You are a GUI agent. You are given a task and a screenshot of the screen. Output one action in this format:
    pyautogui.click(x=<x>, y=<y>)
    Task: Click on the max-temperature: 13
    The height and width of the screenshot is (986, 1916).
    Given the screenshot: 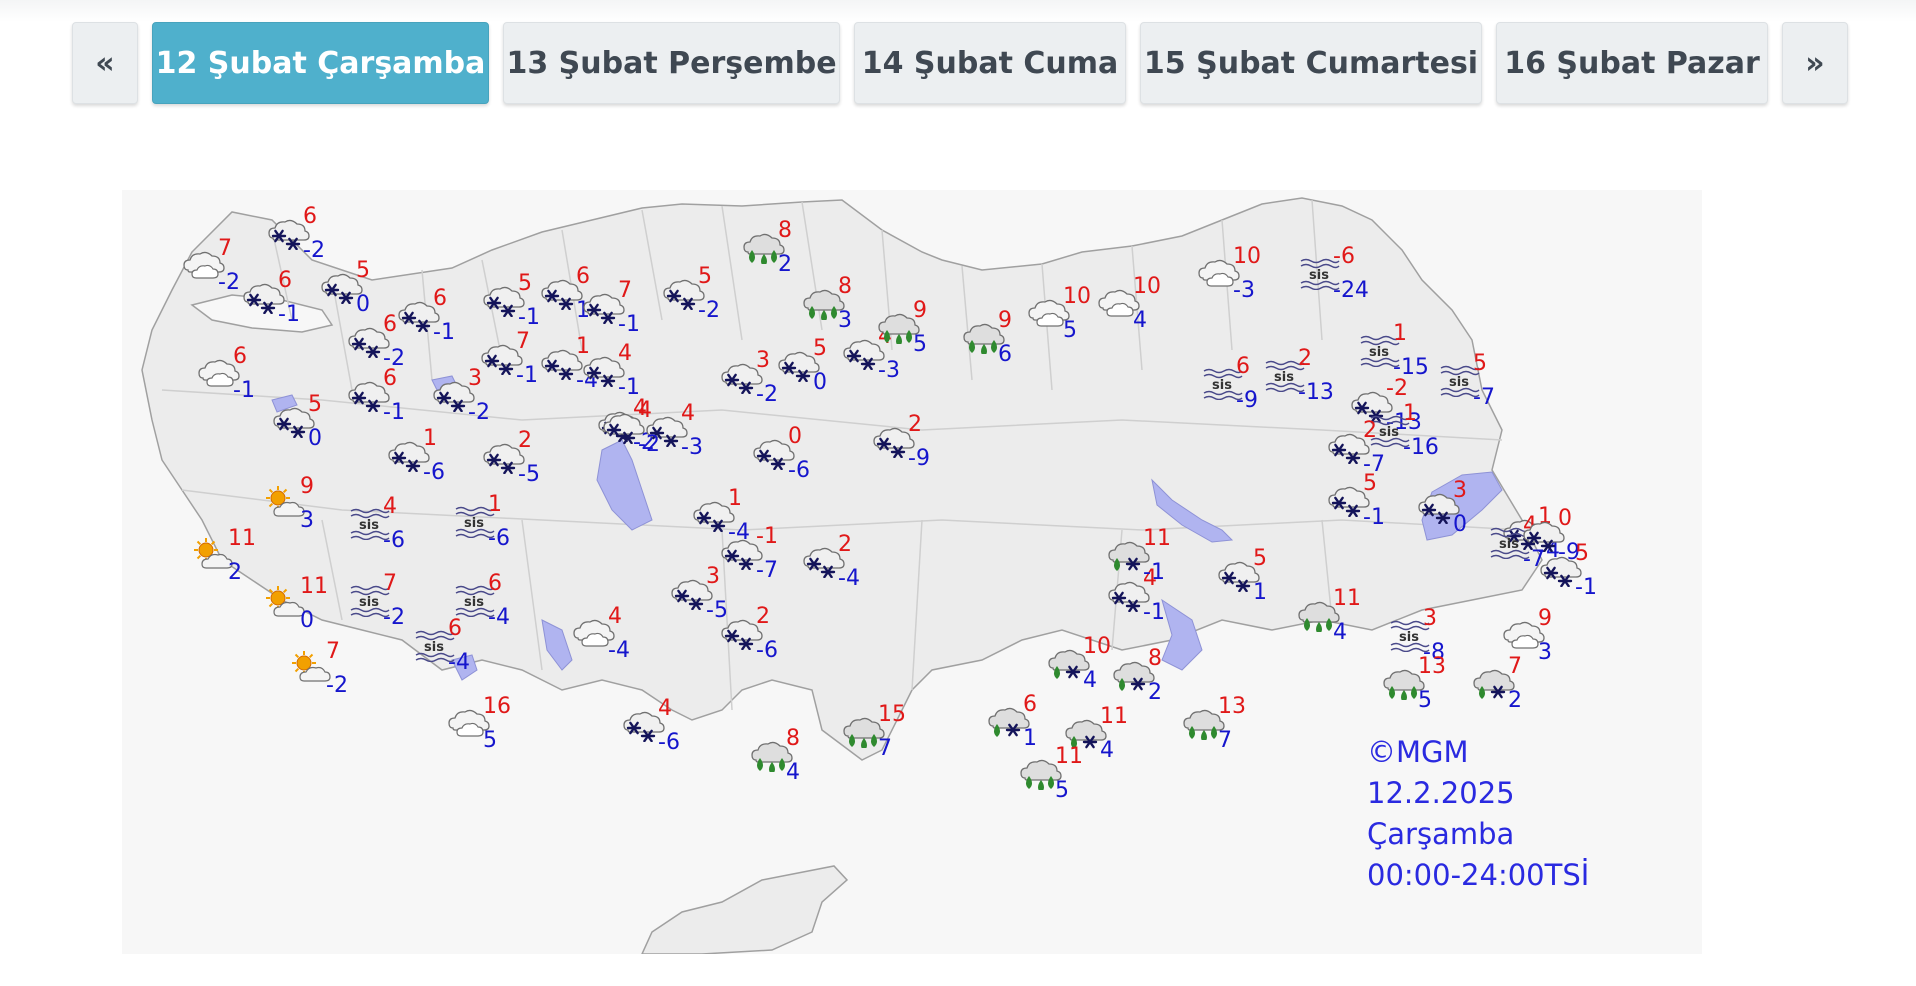 What is the action you would take?
    pyautogui.click(x=1432, y=666)
    